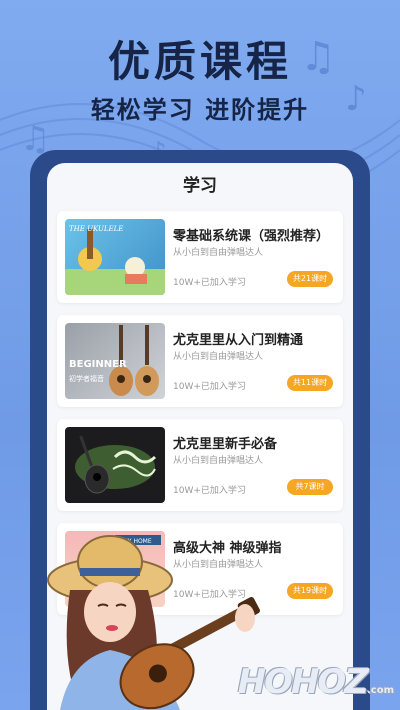  Describe the element at coordinates (86, 378) in the screenshot. I see `thumb-subtext: 初学者福音` at that location.